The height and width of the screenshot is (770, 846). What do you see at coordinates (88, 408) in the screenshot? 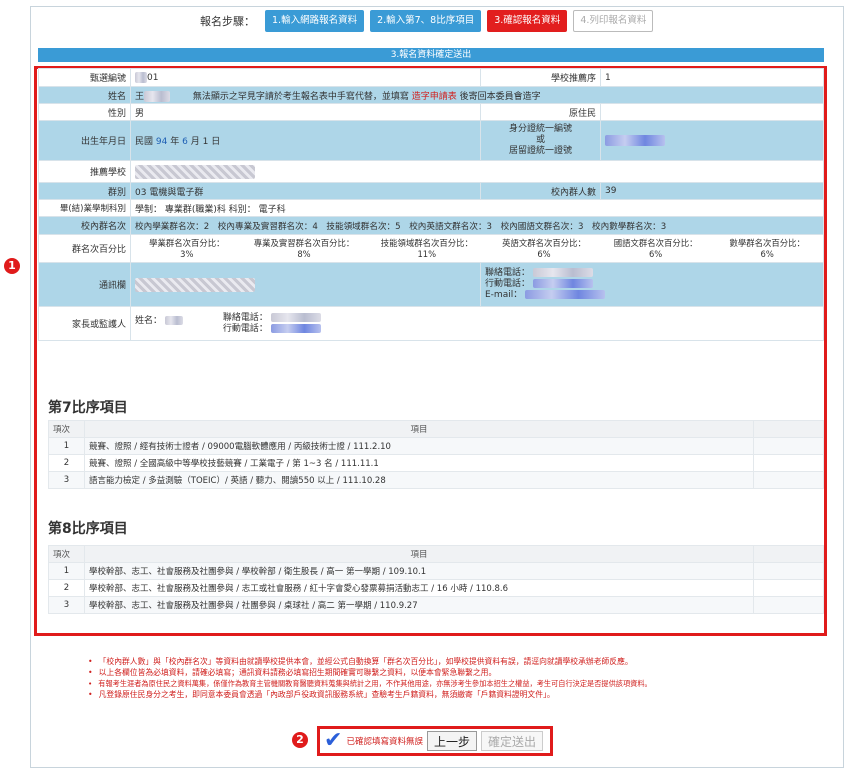
I see `section7-title: 第7比序項目` at bounding box center [88, 408].